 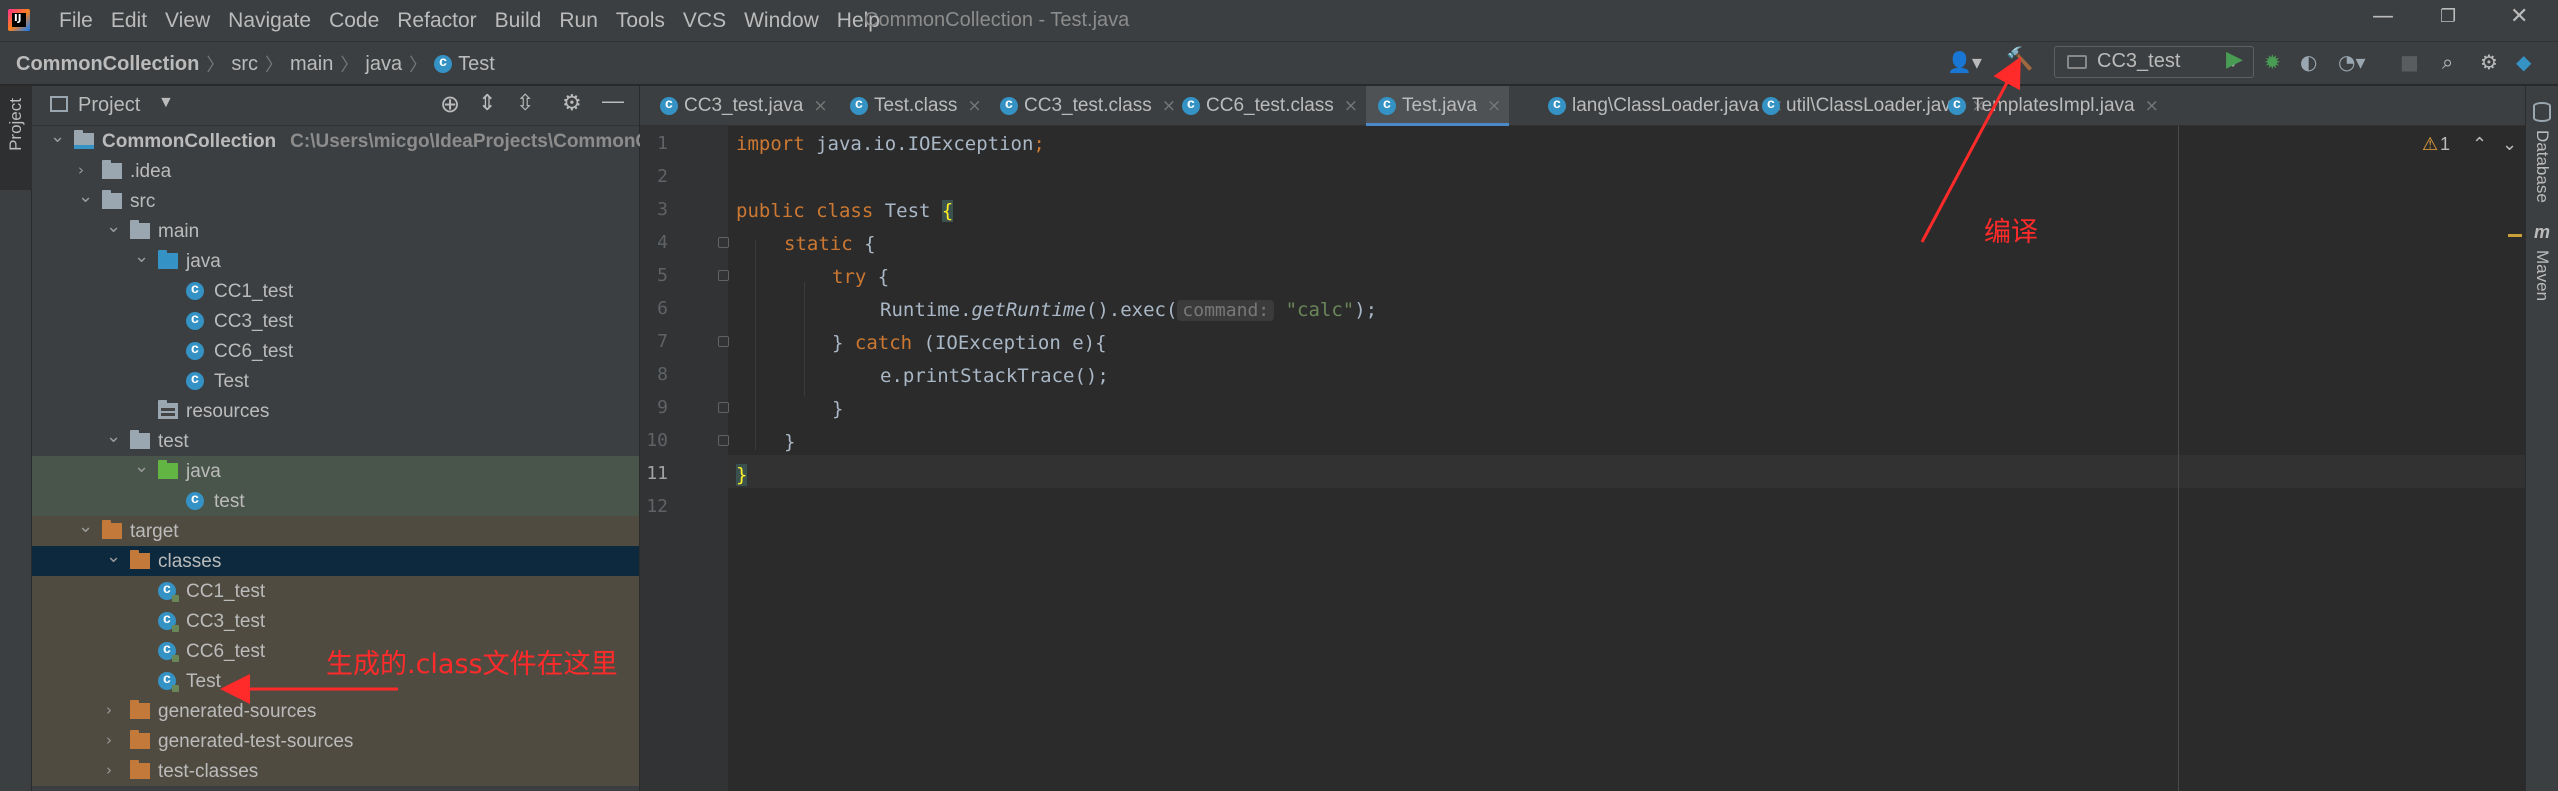 What do you see at coordinates (2011, 232) in the screenshot?
I see `compile-annotation: 编译` at bounding box center [2011, 232].